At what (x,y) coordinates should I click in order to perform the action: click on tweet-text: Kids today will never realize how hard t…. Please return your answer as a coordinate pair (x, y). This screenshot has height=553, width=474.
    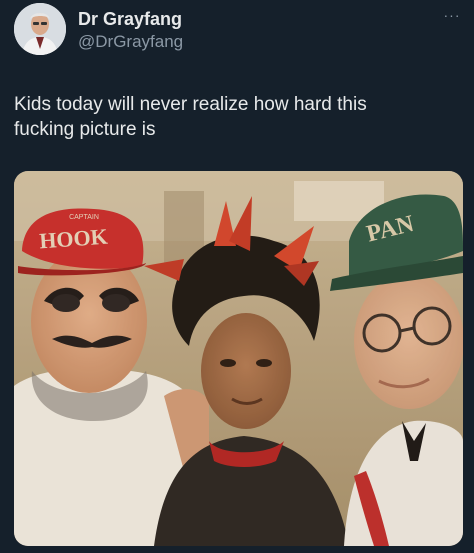
    Looking at the image, I should click on (190, 117).